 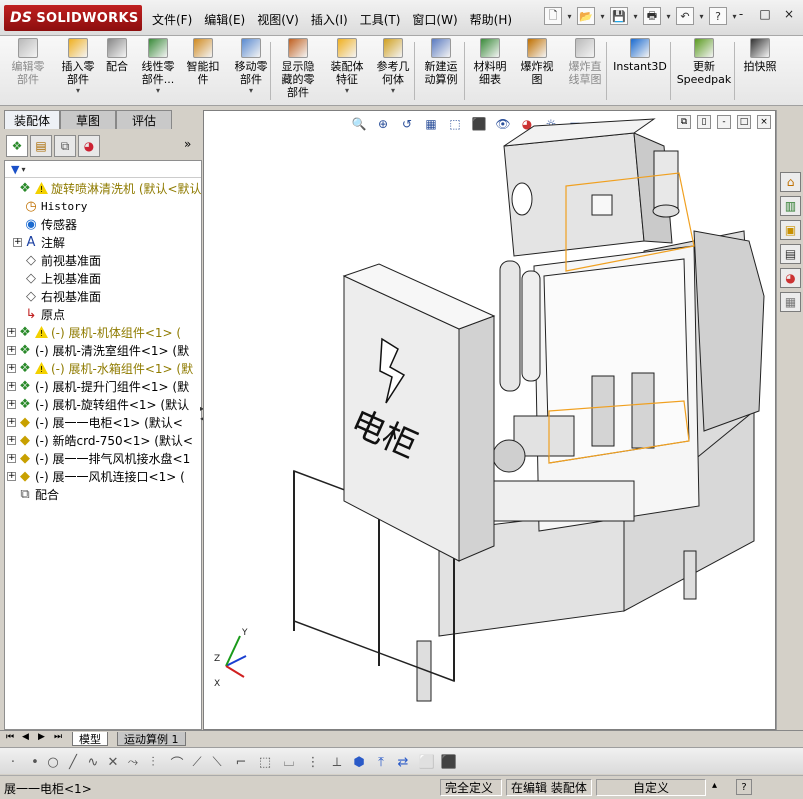 What do you see at coordinates (640, 55) in the screenshot?
I see `instant3d-button: Instant3D` at bounding box center [640, 55].